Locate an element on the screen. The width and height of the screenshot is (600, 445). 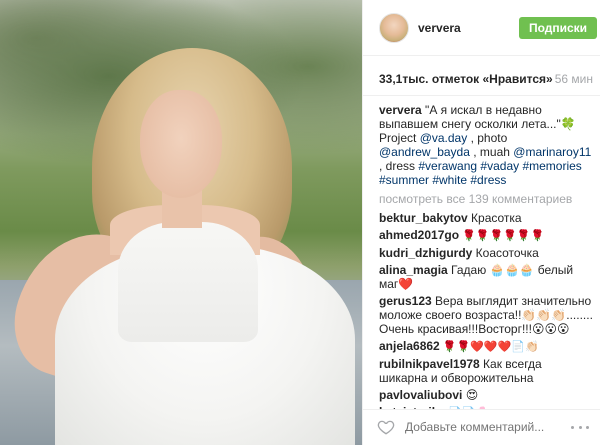
caption-mention: @marinaroy11 is located at coordinates (552, 152).